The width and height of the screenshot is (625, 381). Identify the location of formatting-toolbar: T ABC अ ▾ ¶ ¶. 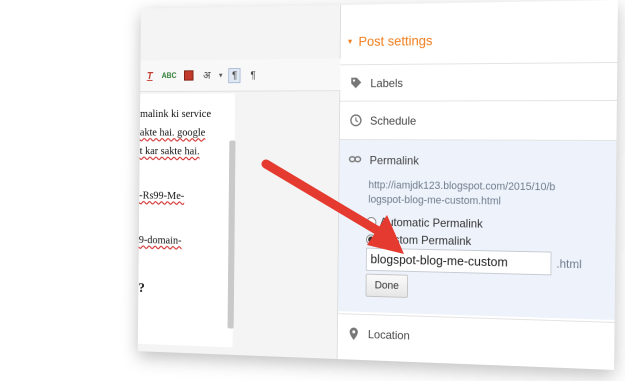
(240, 75).